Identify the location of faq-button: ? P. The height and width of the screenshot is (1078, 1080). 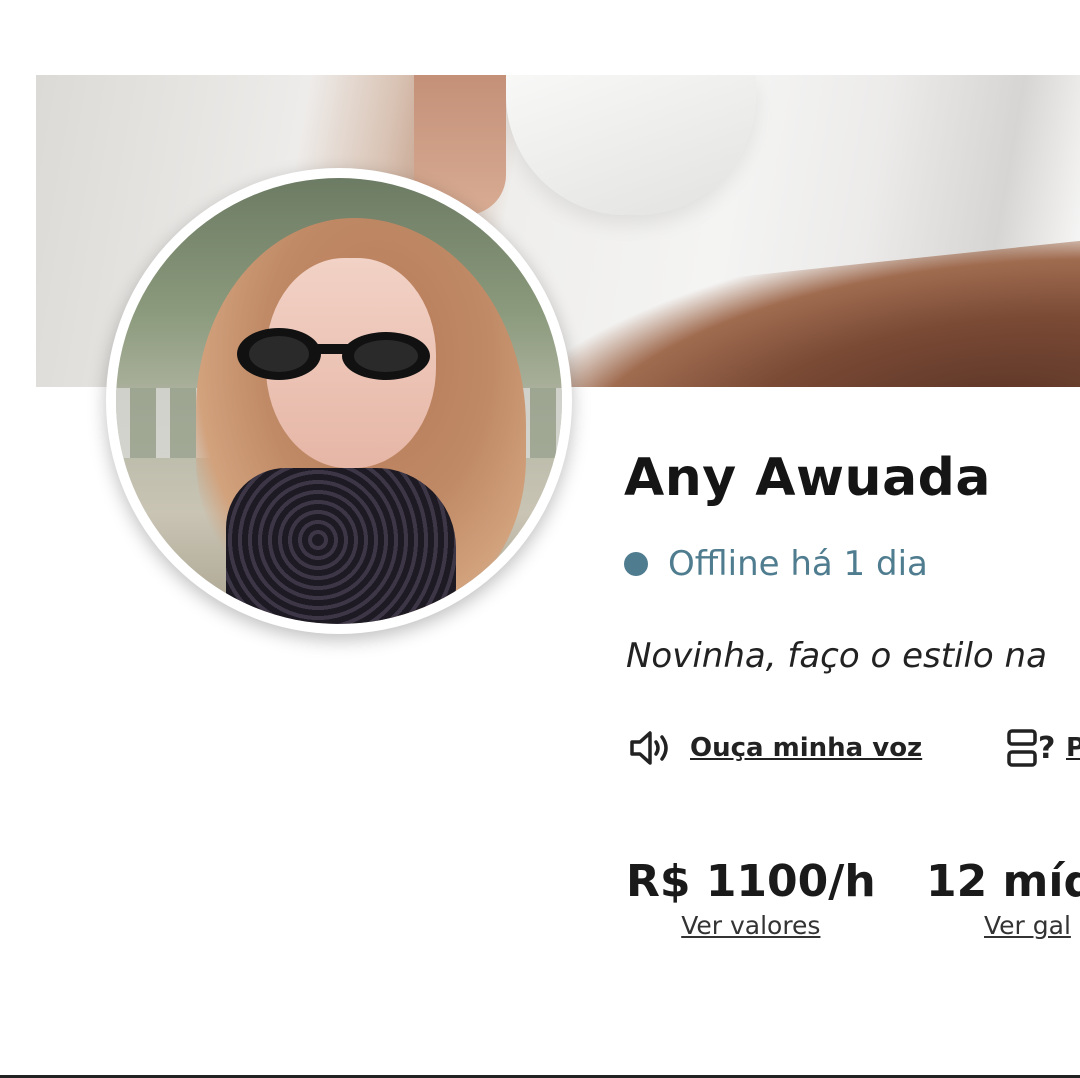
(1043, 748).